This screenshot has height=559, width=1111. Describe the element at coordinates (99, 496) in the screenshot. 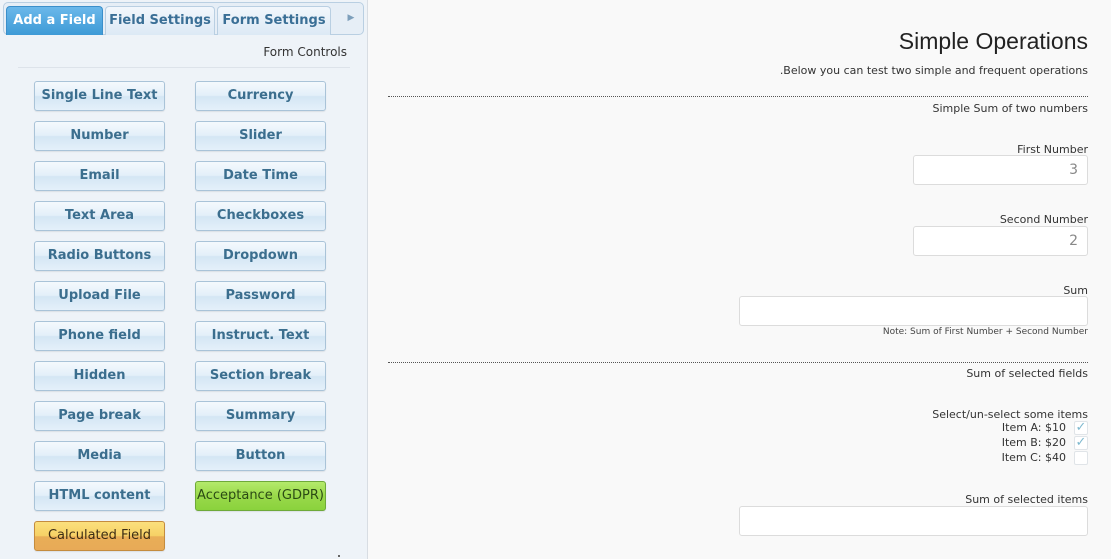

I see `control-html-content: HTML content` at that location.